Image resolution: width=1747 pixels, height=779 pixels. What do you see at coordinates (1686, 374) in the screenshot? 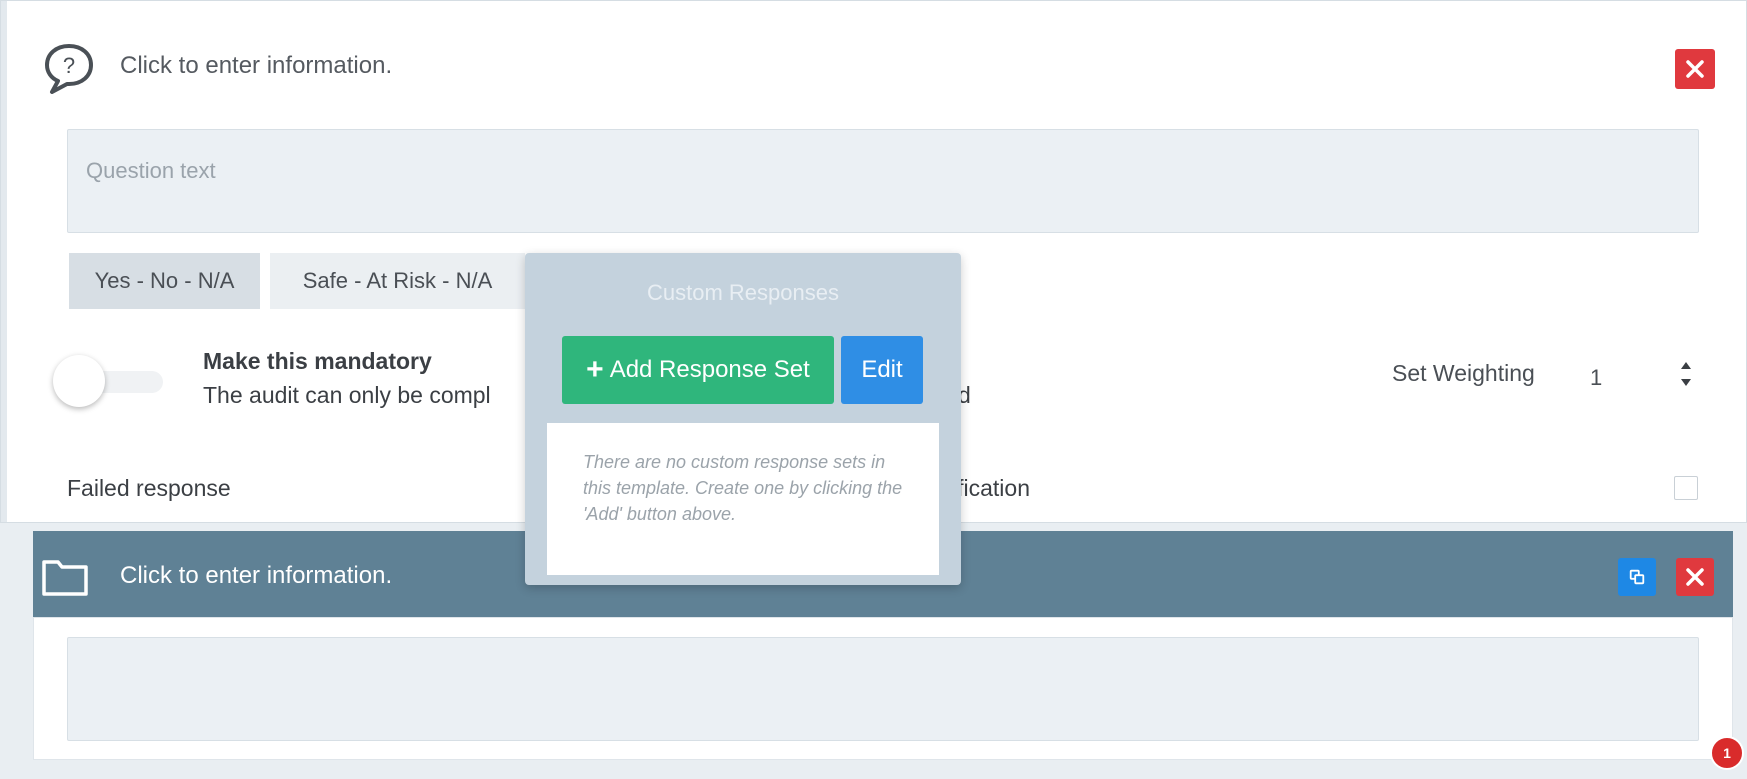
I see `weighting-spinner-icon` at bounding box center [1686, 374].